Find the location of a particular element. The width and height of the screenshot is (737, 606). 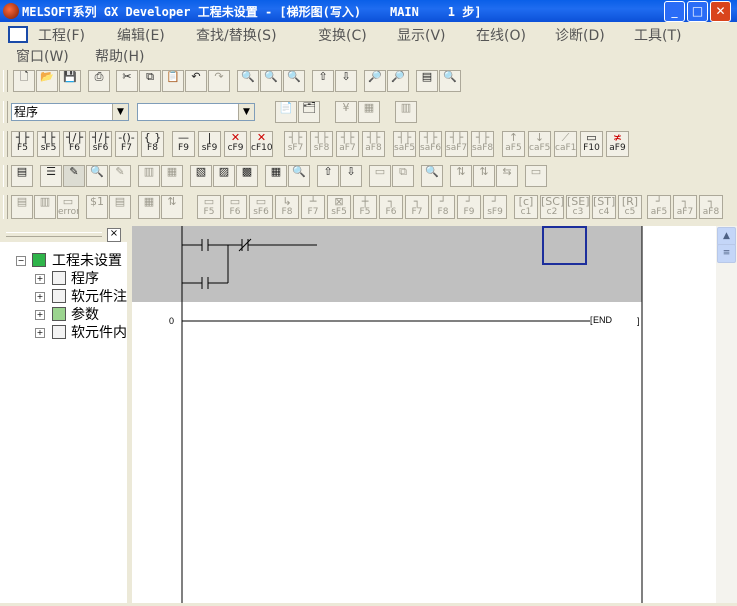

monitor-start-icon: 🔎 is located at coordinates (375, 81).